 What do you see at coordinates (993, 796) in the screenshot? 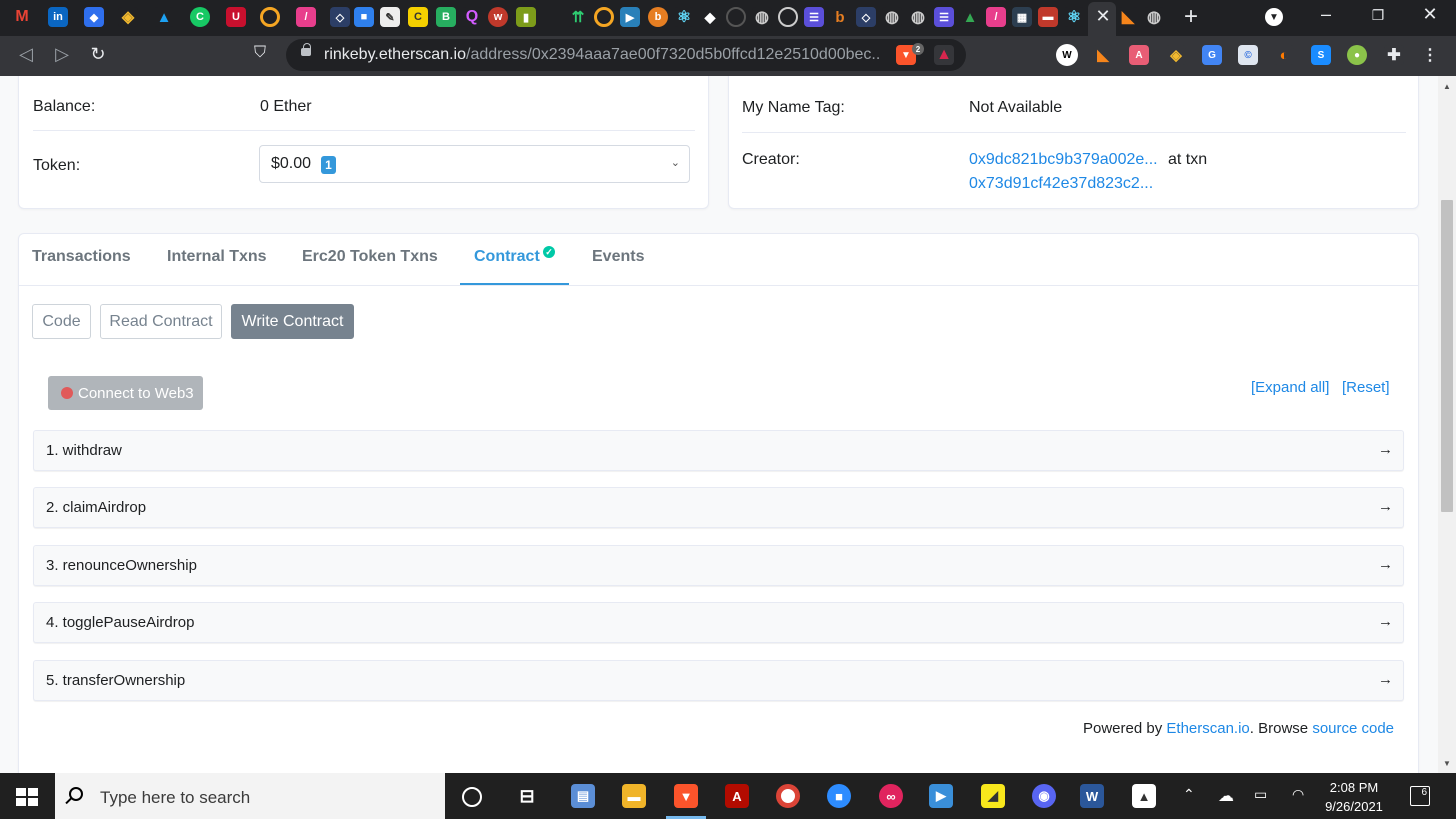
I see `sticky-notes-icon: ◢` at bounding box center [993, 796].